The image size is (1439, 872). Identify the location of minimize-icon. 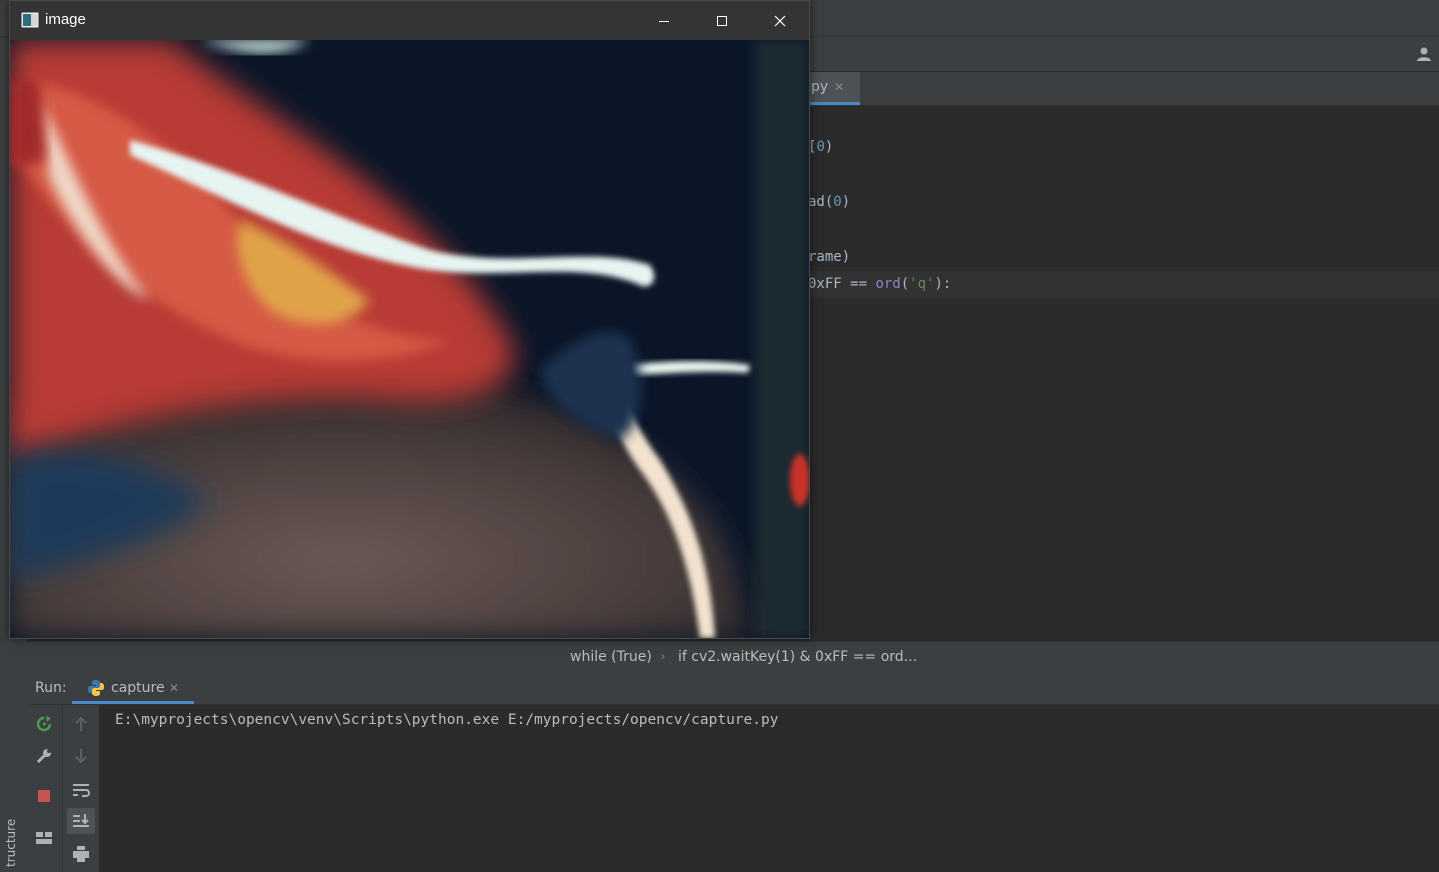
(664, 21).